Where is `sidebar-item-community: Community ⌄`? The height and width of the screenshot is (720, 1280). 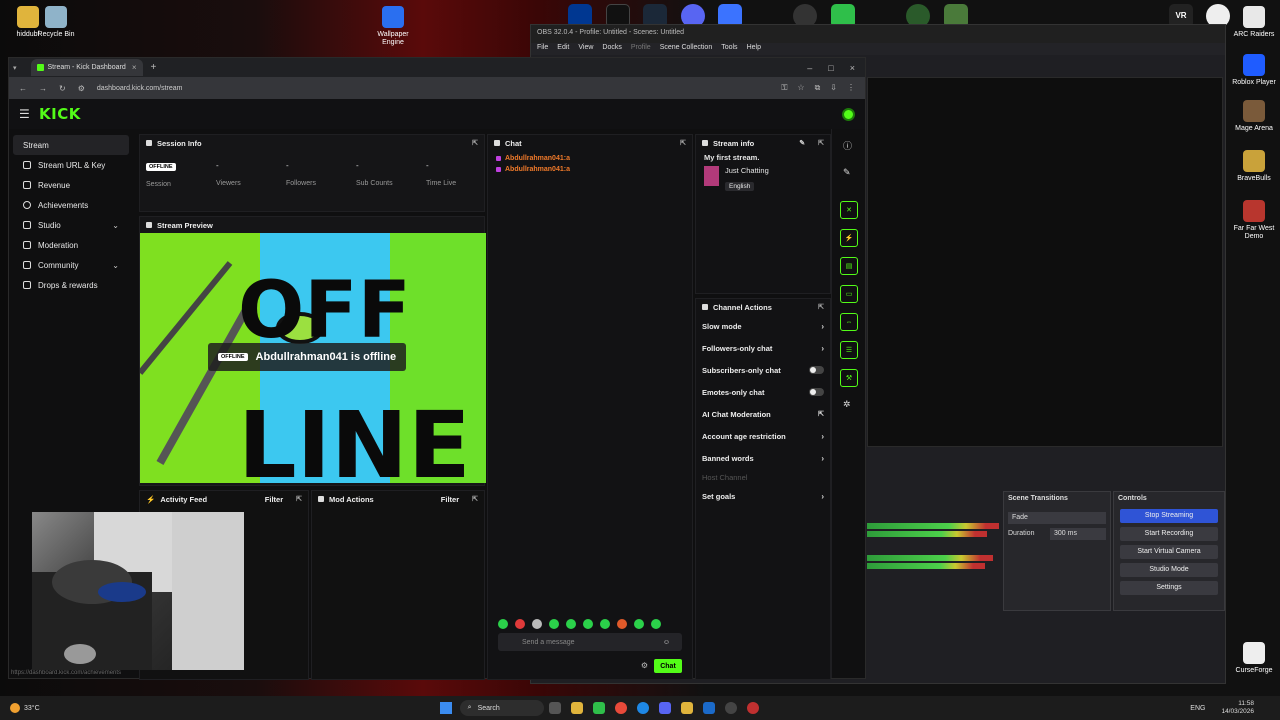
sidebar-item-community: Community ⌄ is located at coordinates (71, 265).